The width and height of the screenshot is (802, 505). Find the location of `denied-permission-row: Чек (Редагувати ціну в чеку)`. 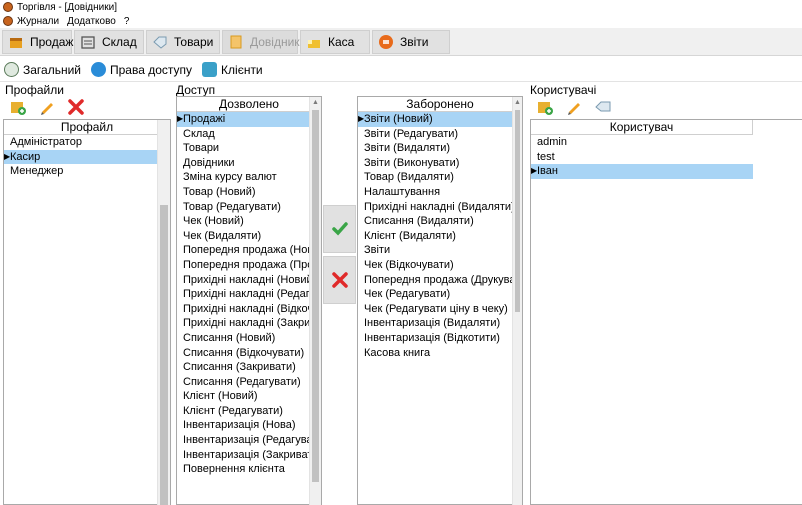

denied-permission-row: Чек (Редагувати ціну в чеку) is located at coordinates (440, 309).